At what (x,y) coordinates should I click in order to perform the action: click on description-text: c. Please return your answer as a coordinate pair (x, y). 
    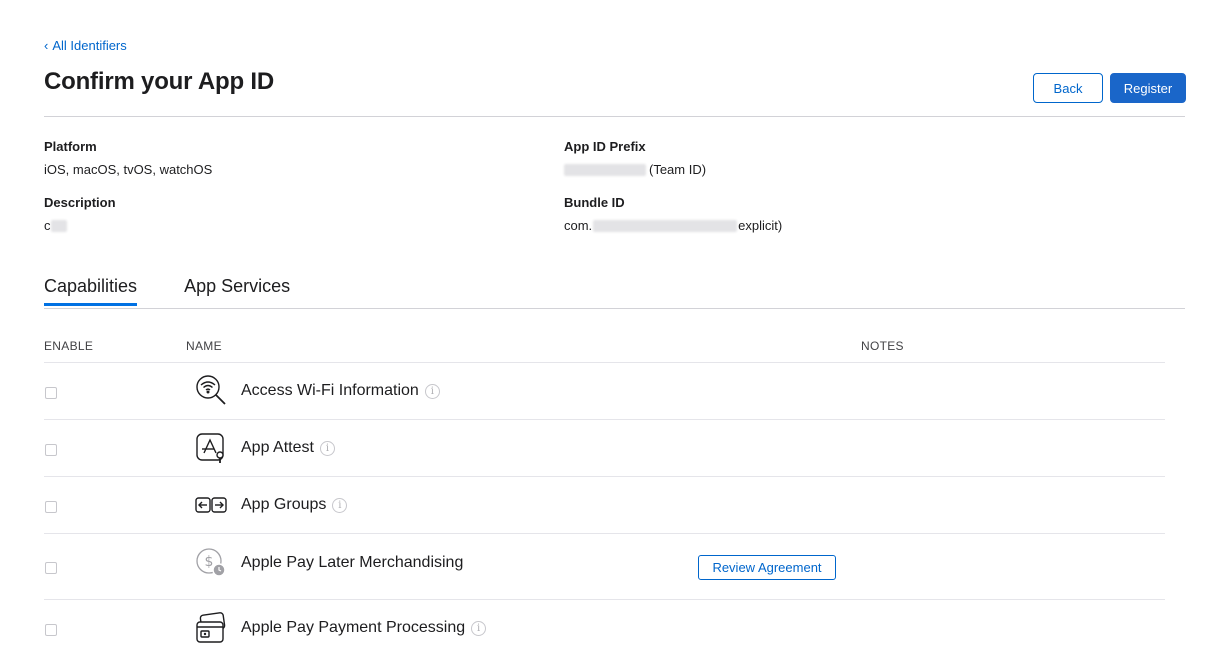
    Looking at the image, I should click on (47, 225).